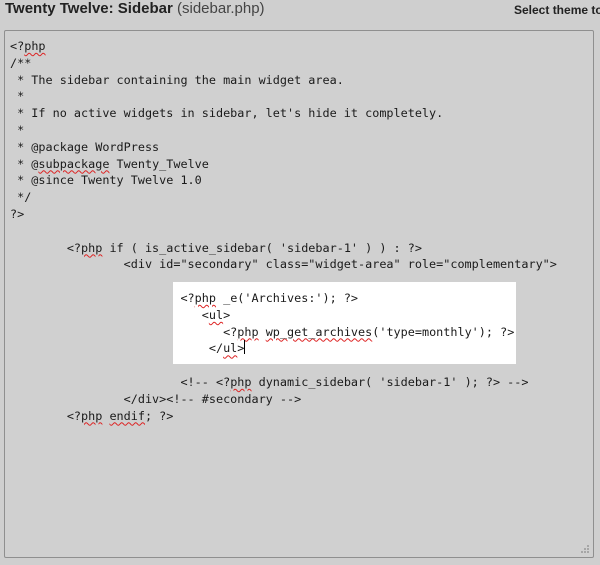 This screenshot has height=565, width=600. What do you see at coordinates (74, 163) in the screenshot?
I see `spellcheck-underline: subpackage` at bounding box center [74, 163].